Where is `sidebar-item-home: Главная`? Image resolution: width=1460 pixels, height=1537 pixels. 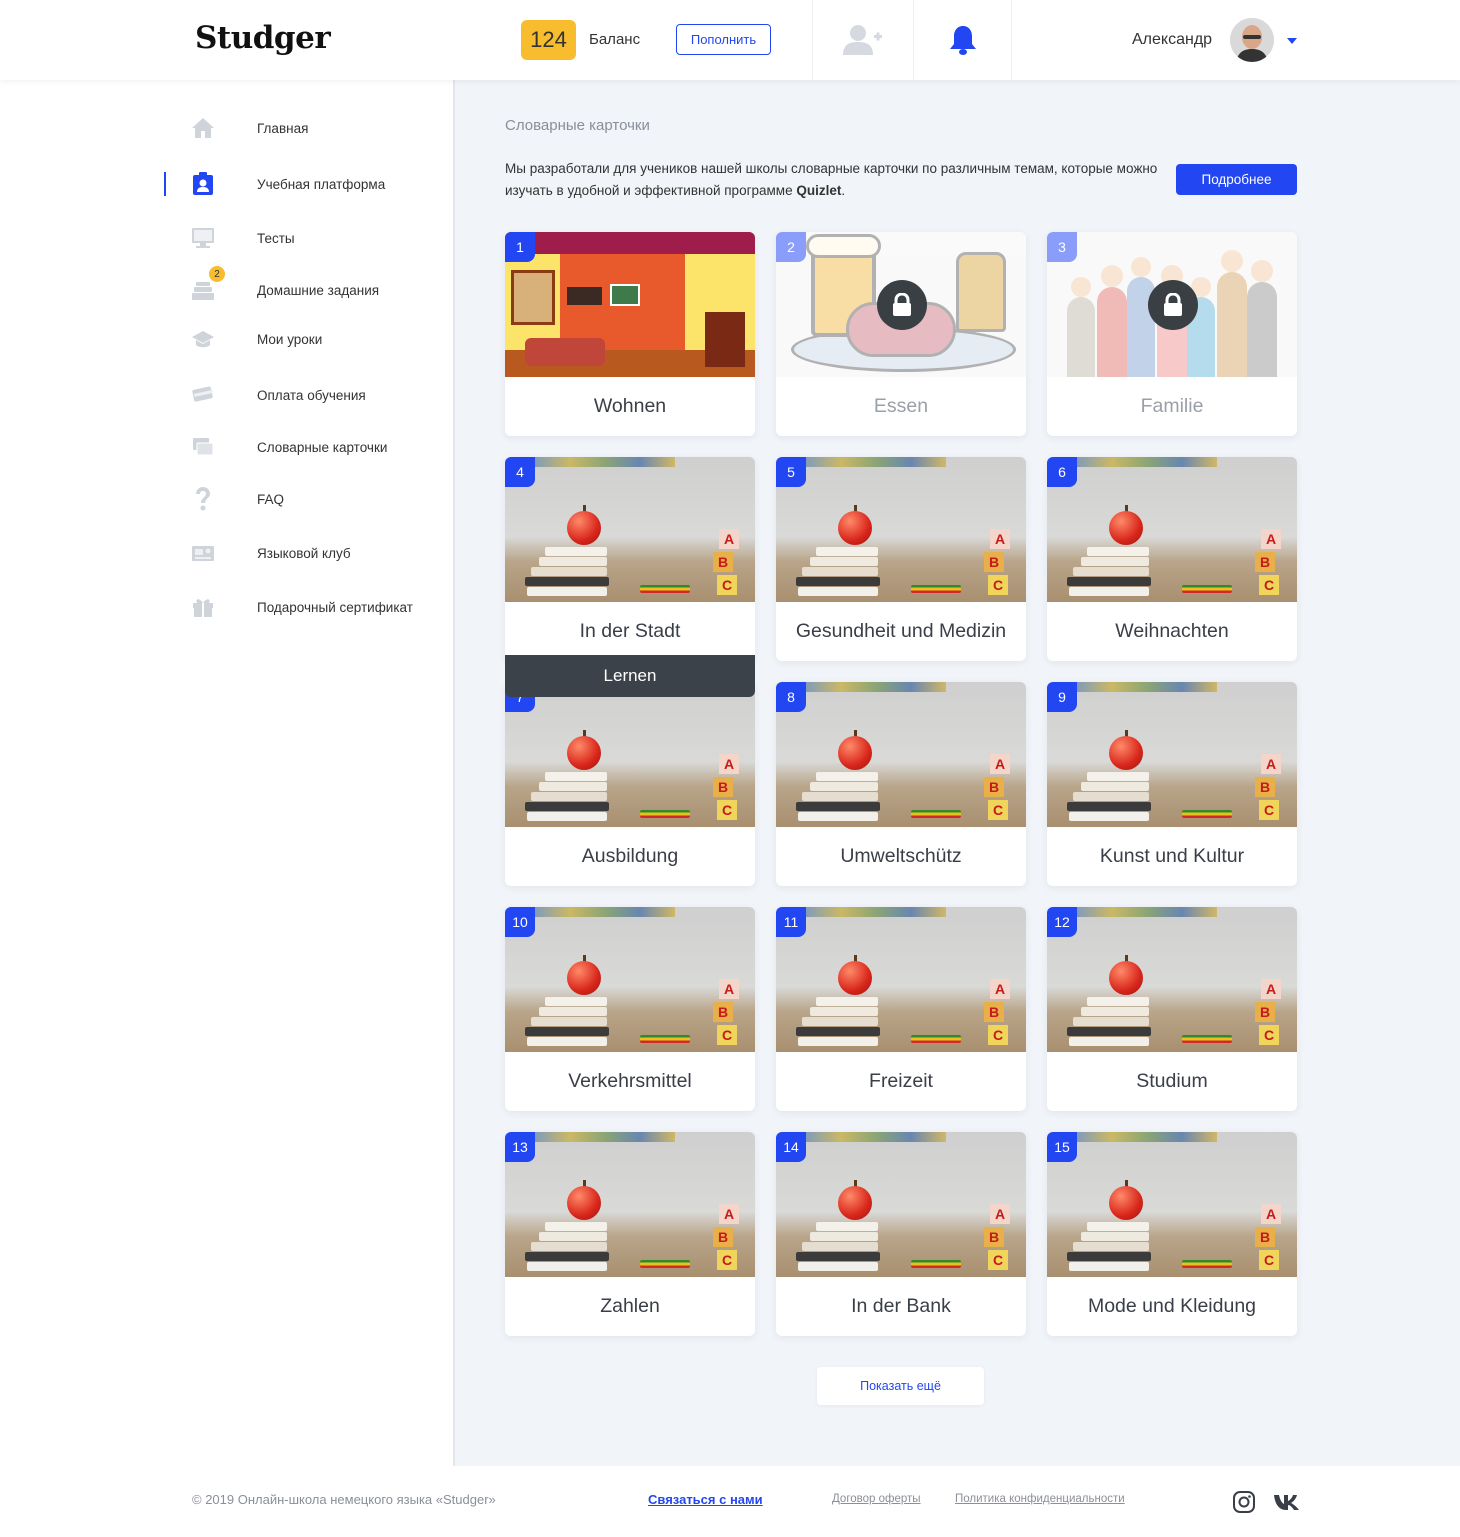 sidebar-item-home: Главная is located at coordinates (227, 128).